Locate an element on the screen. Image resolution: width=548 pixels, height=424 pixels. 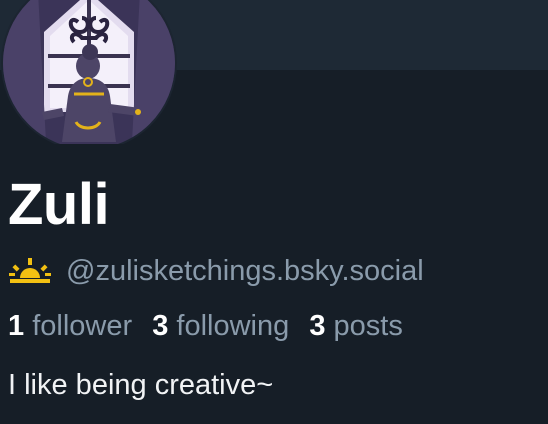
posts-count: 3 is located at coordinates (317, 326).